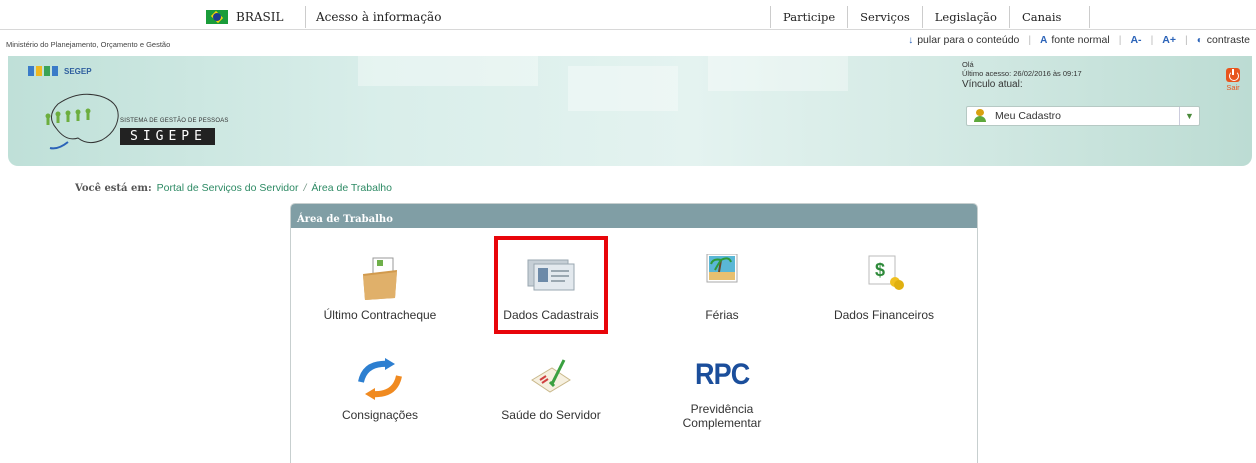  Describe the element at coordinates (551, 415) in the screenshot. I see `tile-label: Saúde do Servidor` at that location.